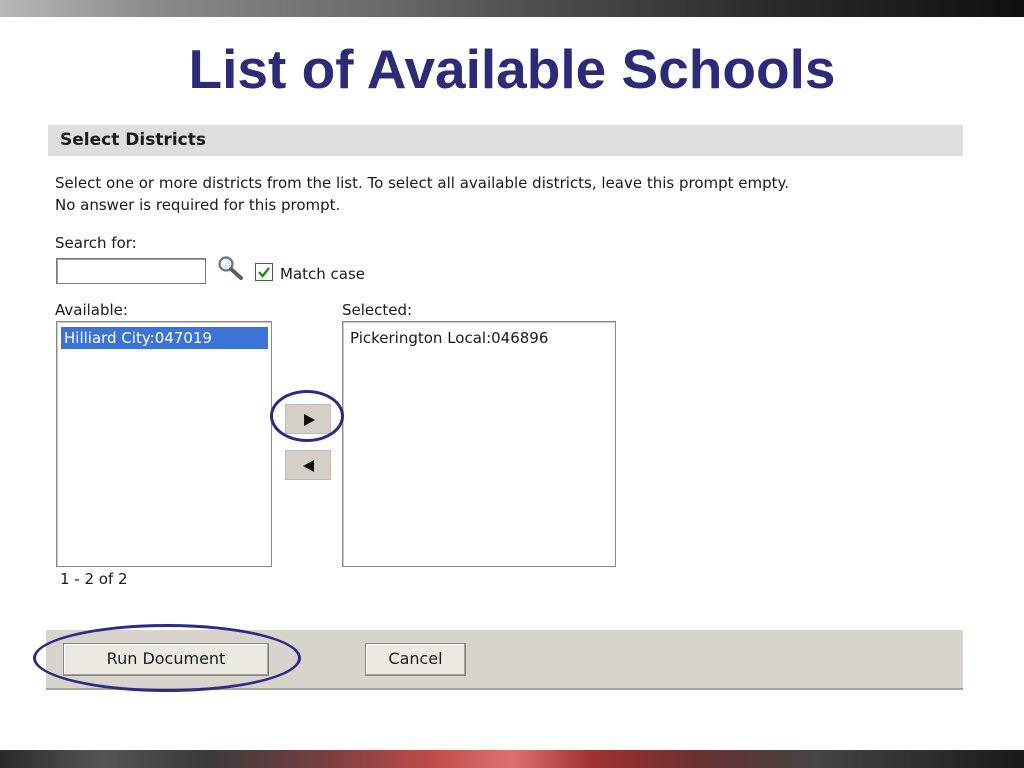 The image size is (1024, 768). Describe the element at coordinates (164, 338) in the screenshot. I see `list-item: Hilliard City:047019` at that location.